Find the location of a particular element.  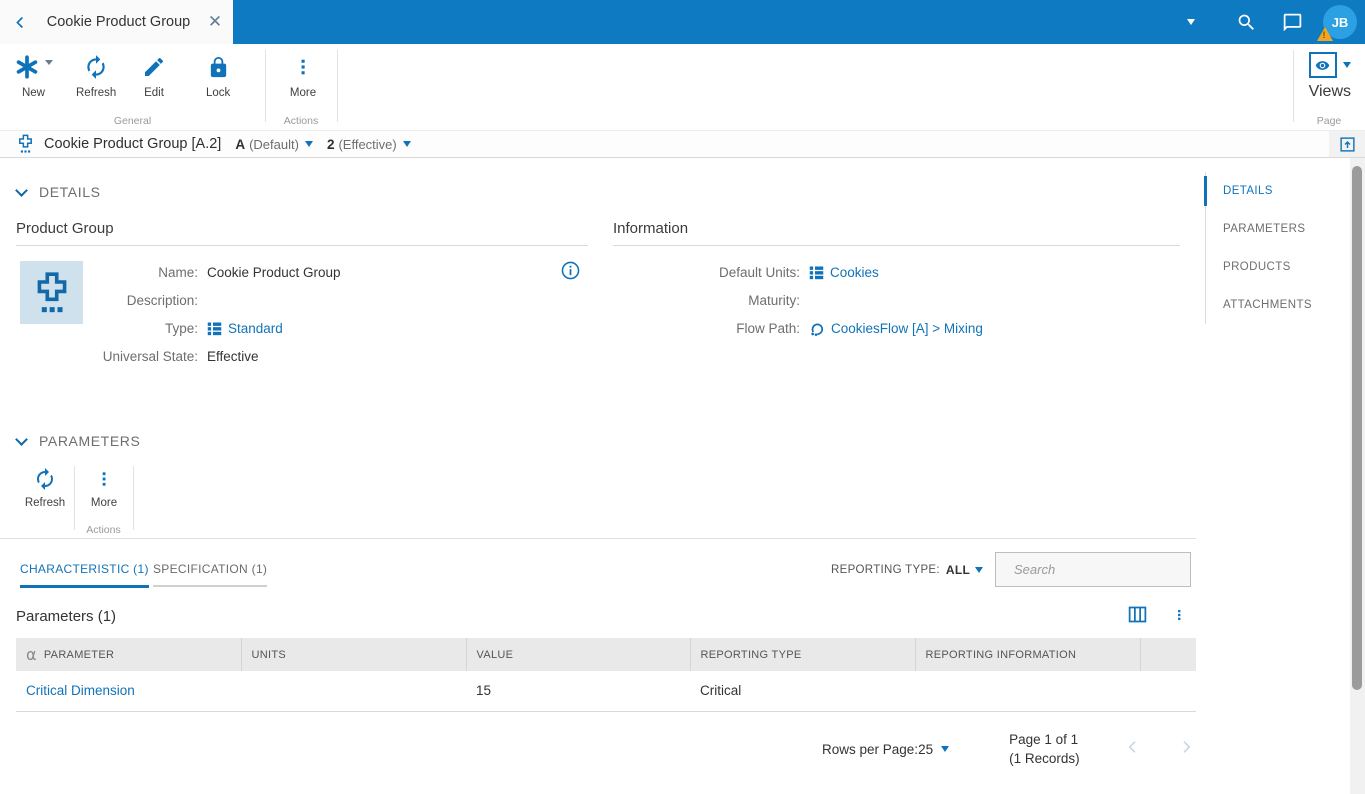

chevron-right-icon is located at coordinates (1187, 746).